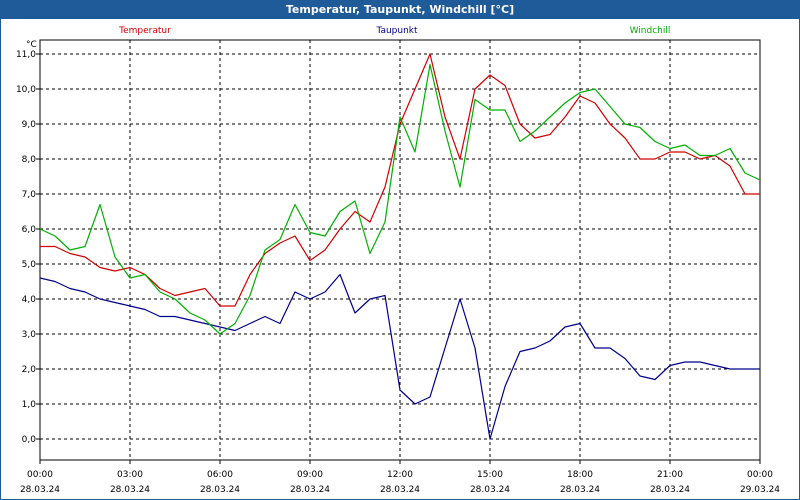  Describe the element at coordinates (760, 490) in the screenshot. I see `x-tick-date: 29.03.24` at that location.